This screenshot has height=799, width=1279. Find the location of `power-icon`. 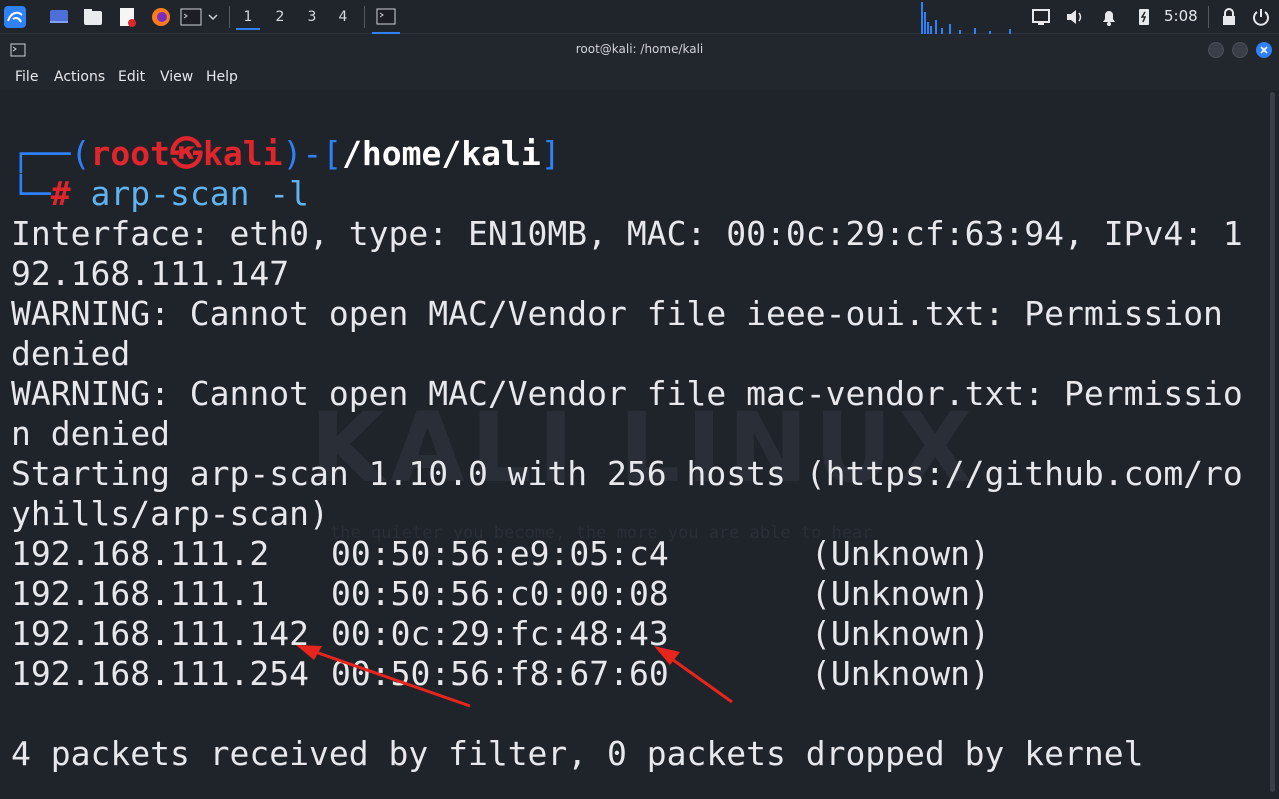

power-icon is located at coordinates (1261, 17).